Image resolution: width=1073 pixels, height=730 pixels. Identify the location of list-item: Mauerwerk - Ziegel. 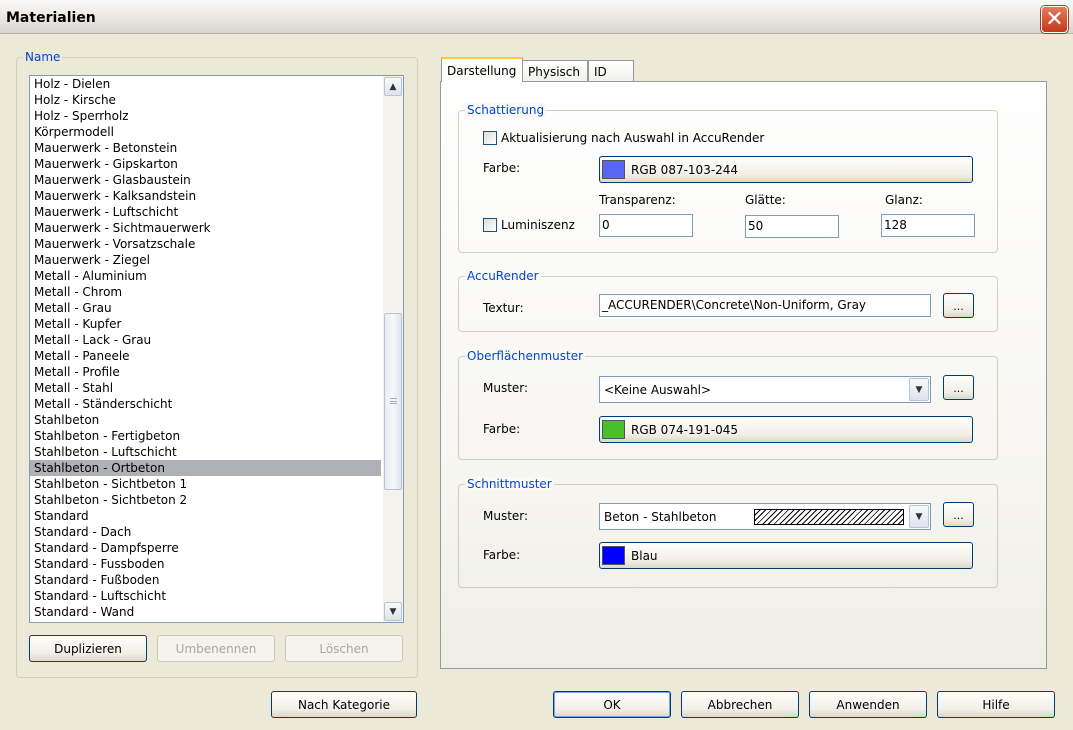
(205, 260).